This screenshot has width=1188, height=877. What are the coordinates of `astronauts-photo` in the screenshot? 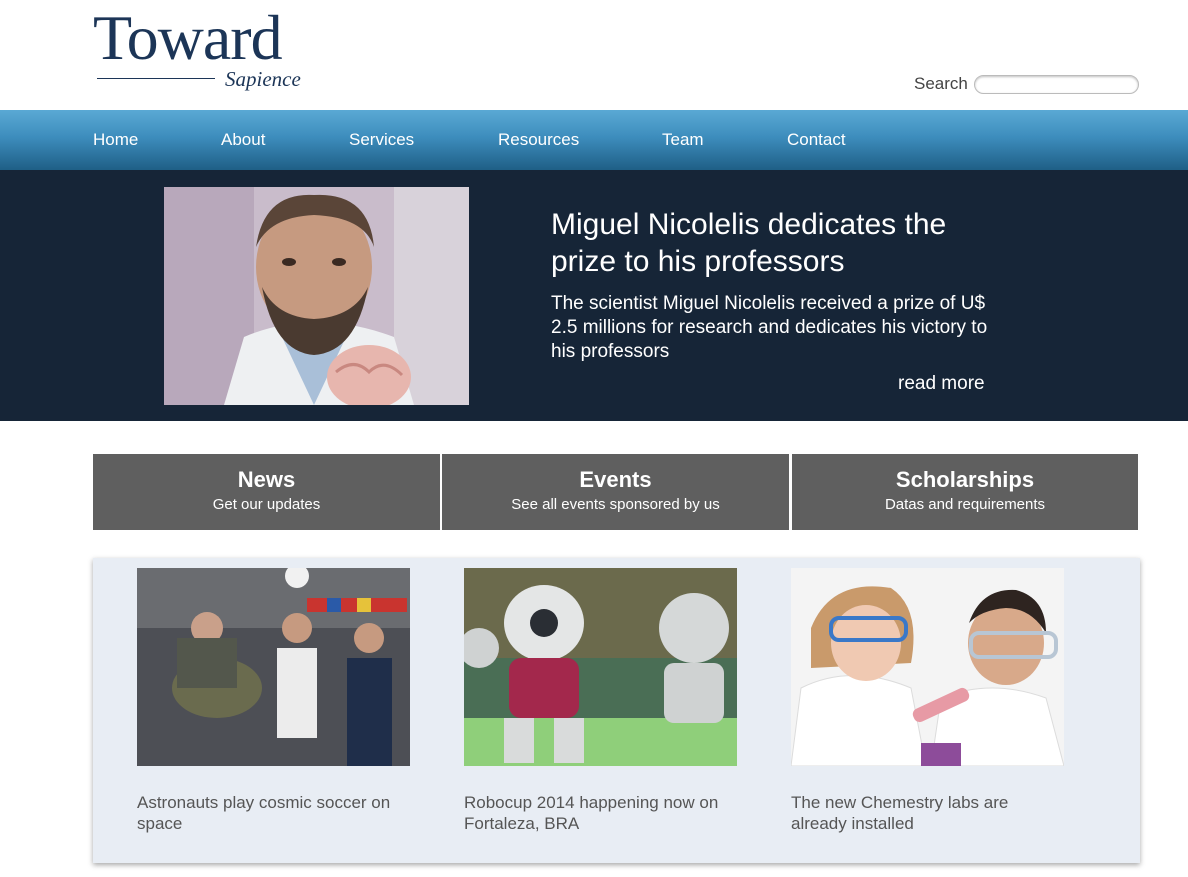 It's located at (273, 667).